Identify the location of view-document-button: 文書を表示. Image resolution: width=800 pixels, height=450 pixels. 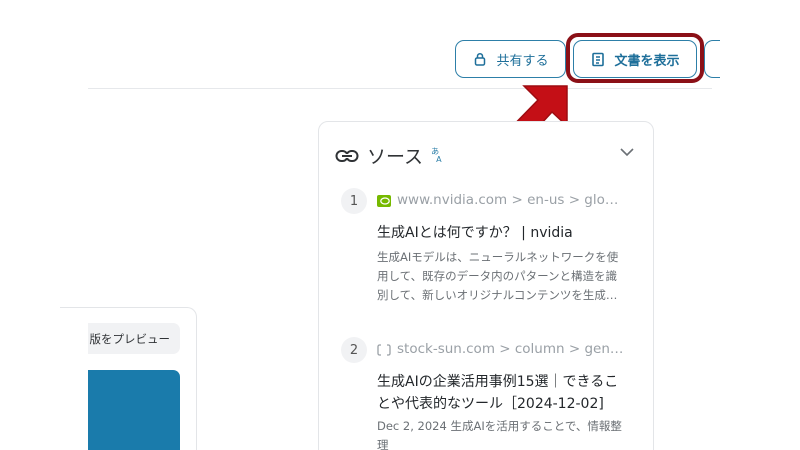
(635, 59).